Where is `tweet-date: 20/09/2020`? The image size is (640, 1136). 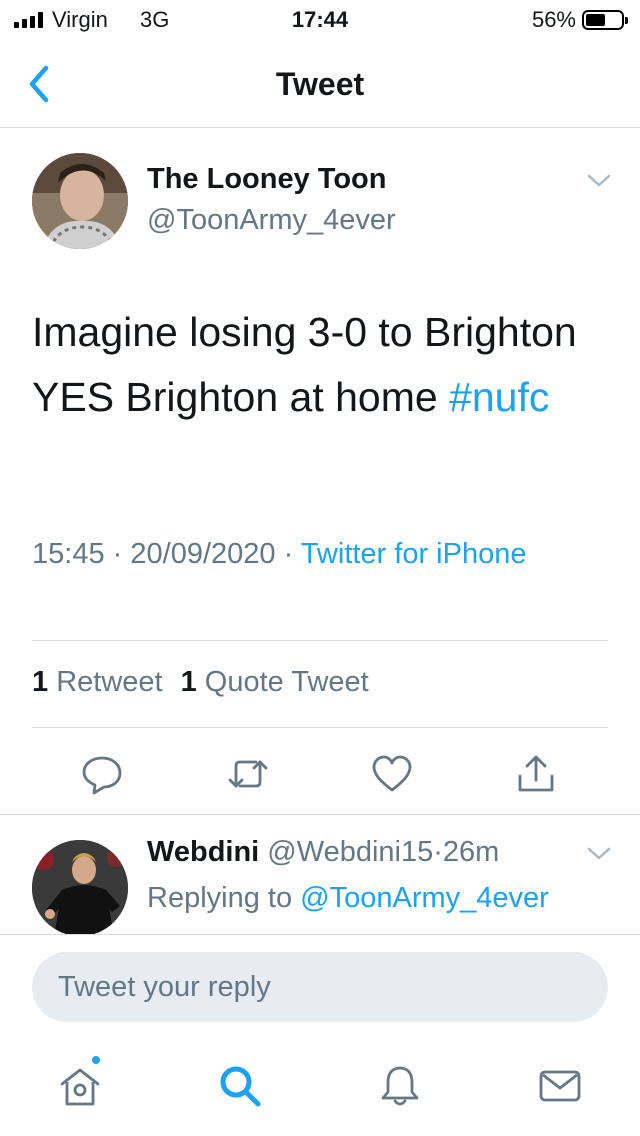
tweet-date: 20/09/2020 is located at coordinates (203, 554).